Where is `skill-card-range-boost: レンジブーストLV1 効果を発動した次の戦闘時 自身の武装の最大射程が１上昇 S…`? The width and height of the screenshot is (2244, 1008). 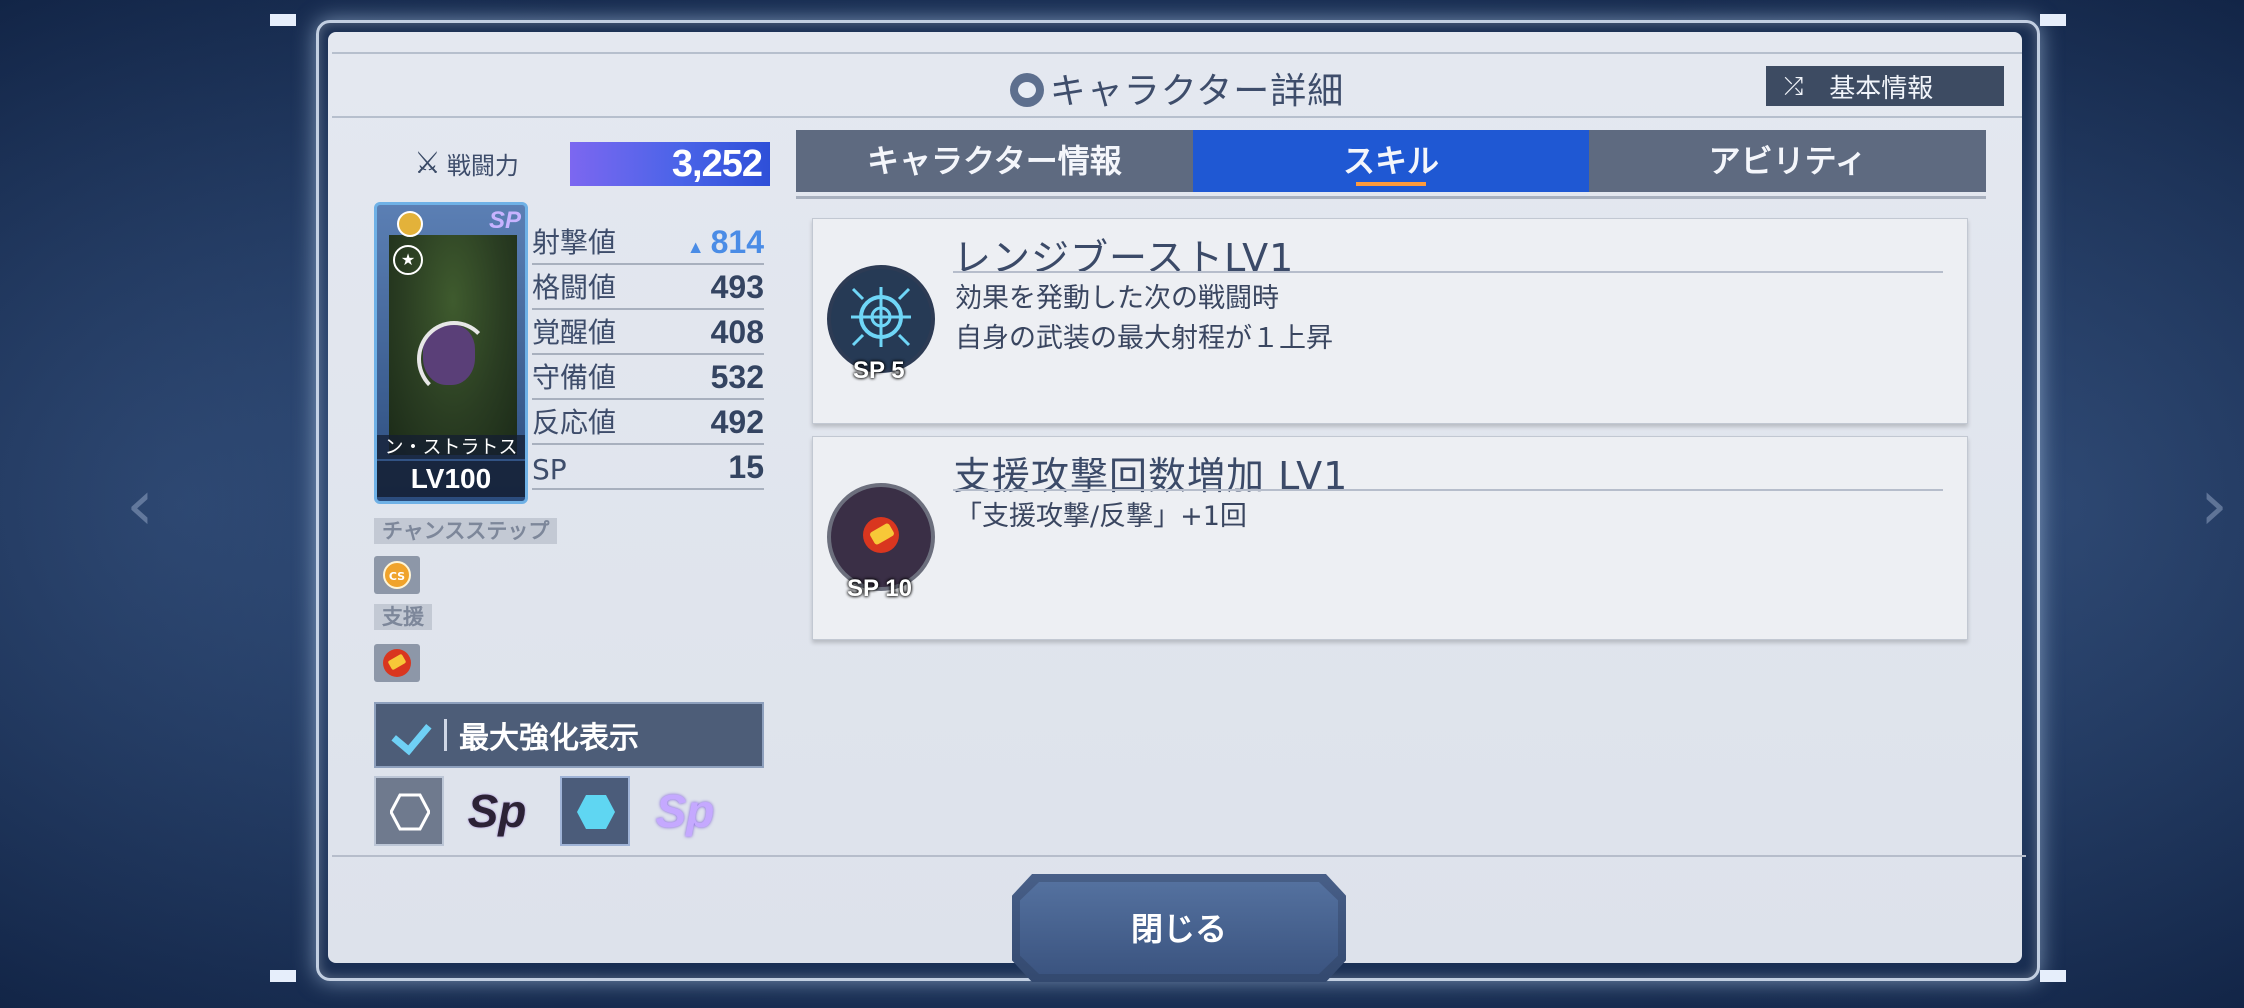 skill-card-range-boost: レンジブーストLV1 効果を発動した次の戦闘時 自身の武装の最大射程が１上昇 S… is located at coordinates (1390, 321).